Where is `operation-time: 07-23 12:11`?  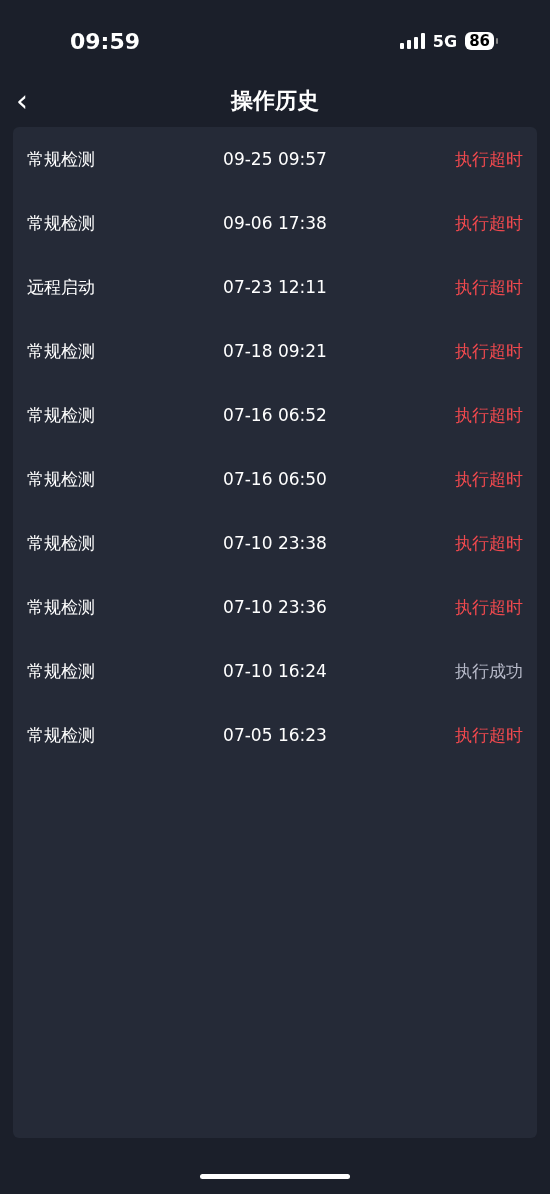
operation-time: 07-23 12:11 is located at coordinates (275, 287).